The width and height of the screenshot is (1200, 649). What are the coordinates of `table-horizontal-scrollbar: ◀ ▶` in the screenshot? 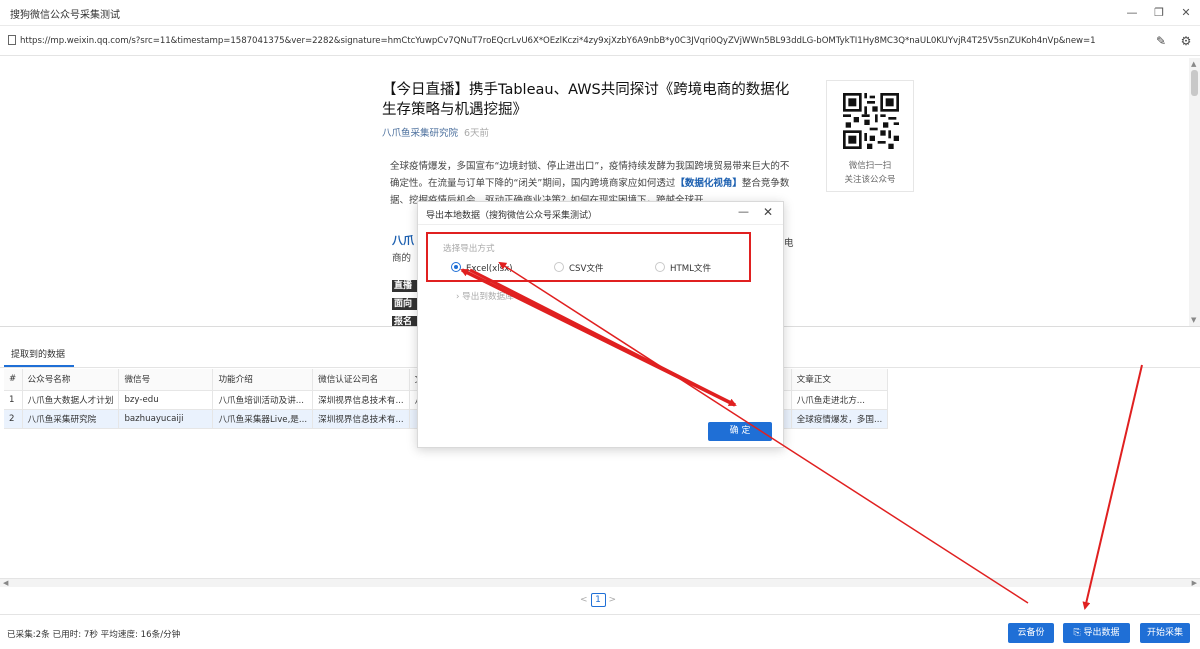 It's located at (600, 582).